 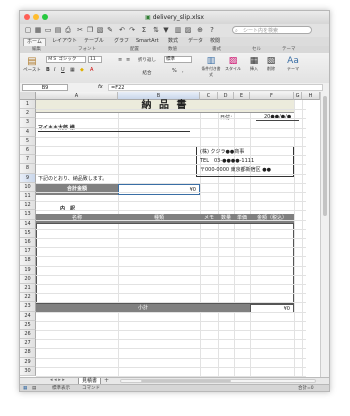 What do you see at coordinates (28, 353) in the screenshot?
I see `row-header: 28` at bounding box center [28, 353].